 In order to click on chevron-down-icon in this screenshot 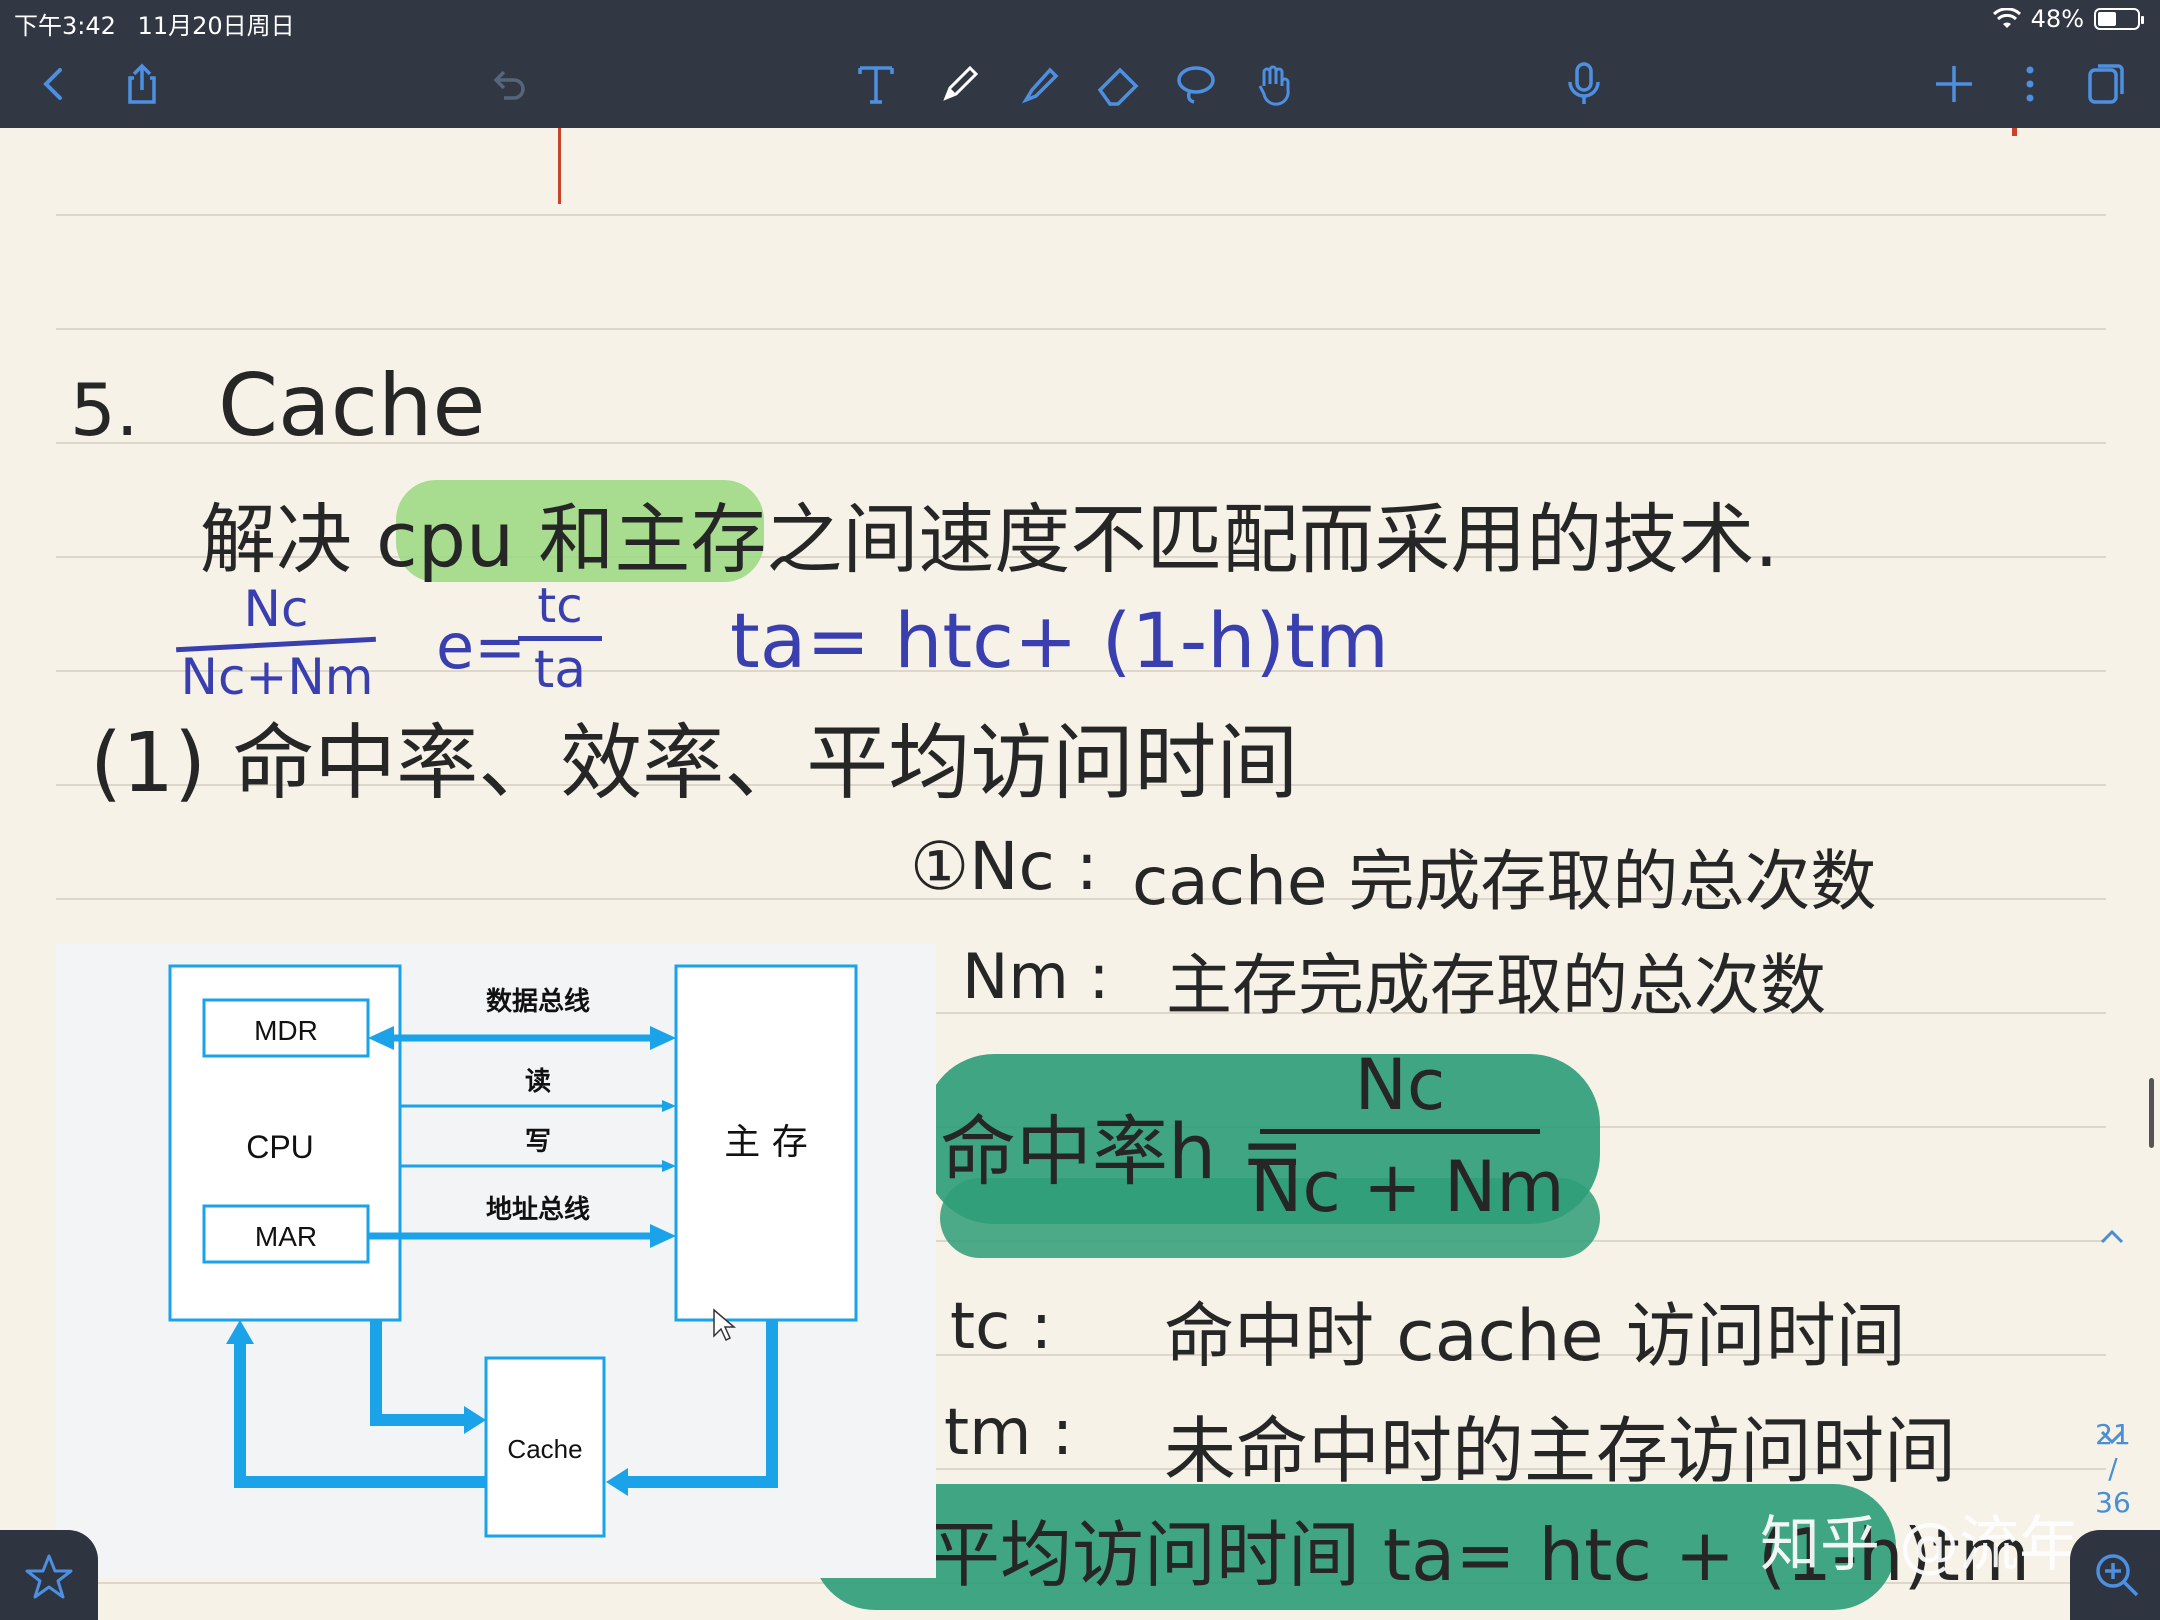, I will do `click(2112, 1436)`.